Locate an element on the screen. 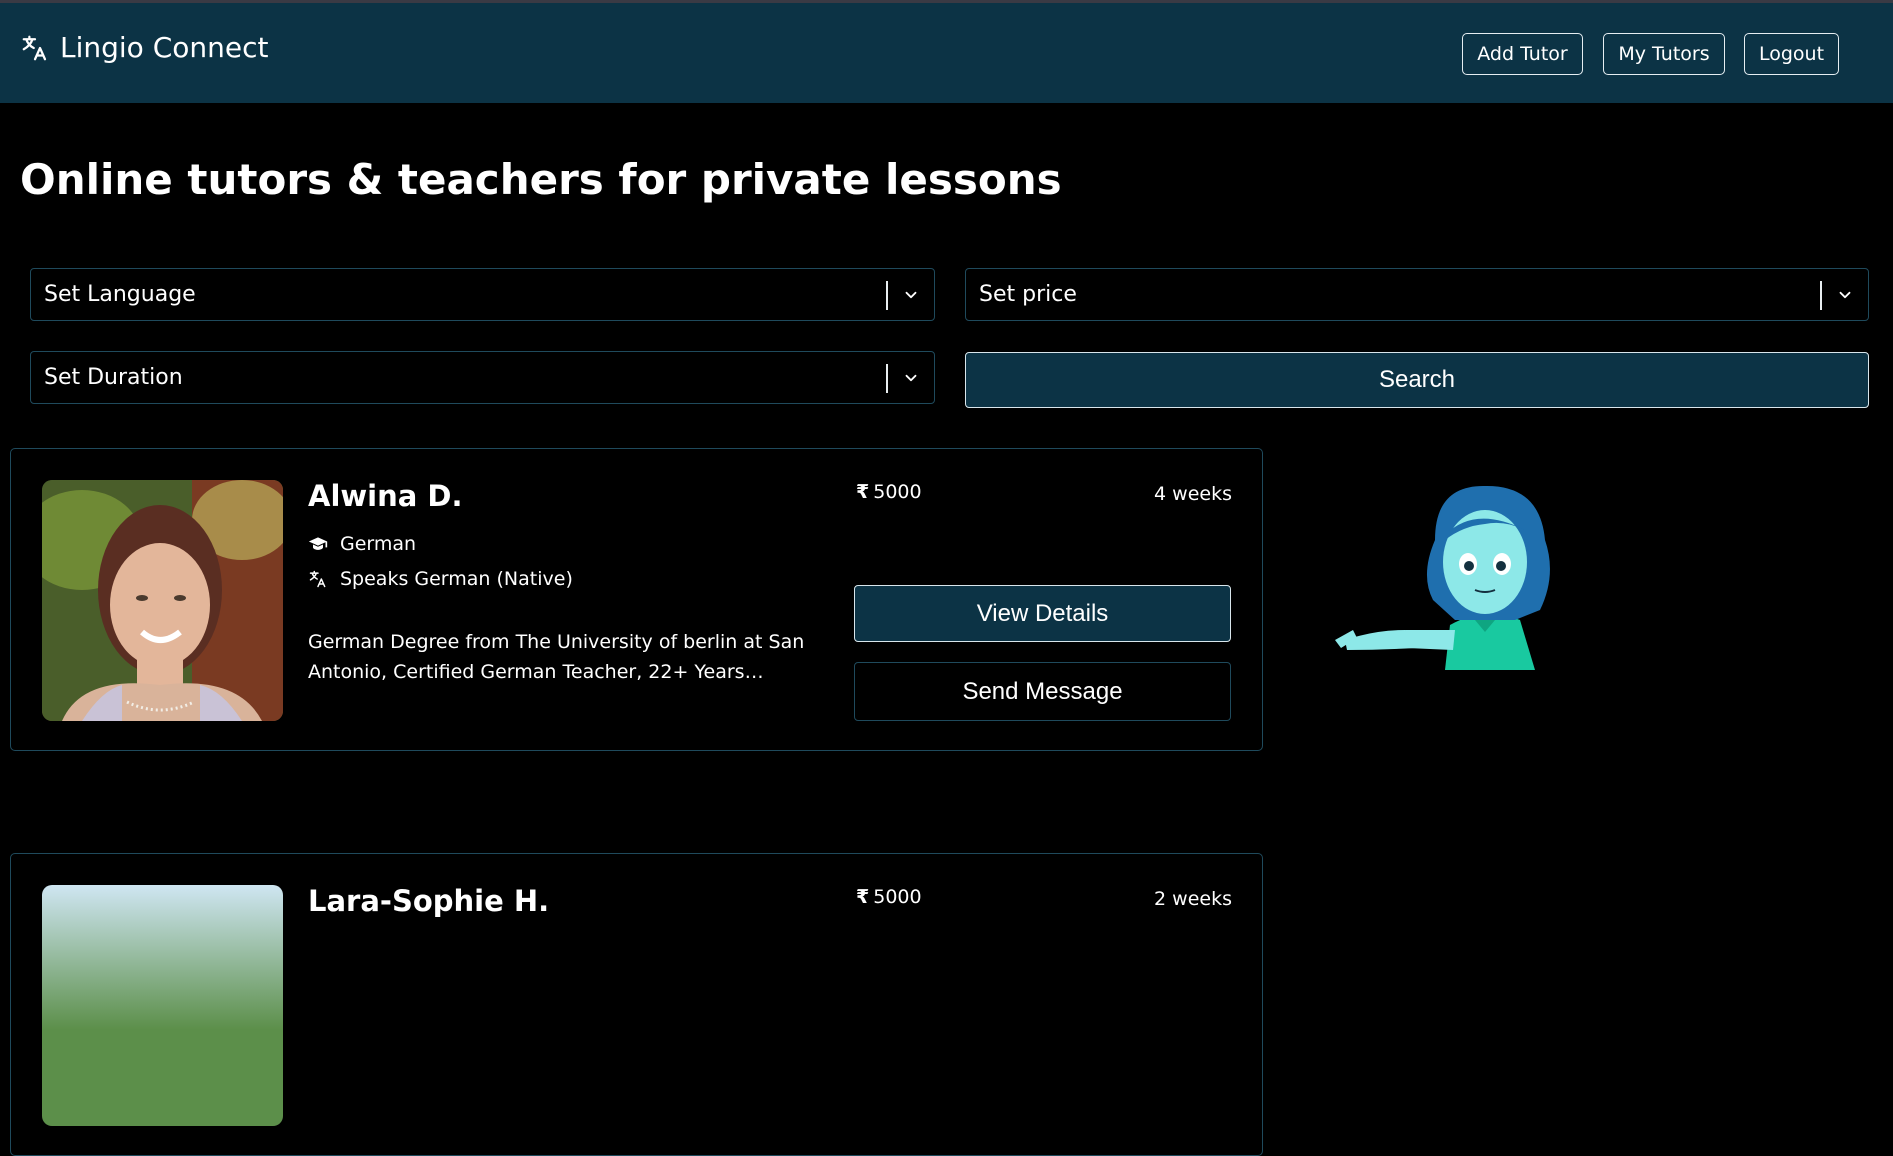  tutor-languages: Speaks German (Native) is located at coordinates (440, 579).